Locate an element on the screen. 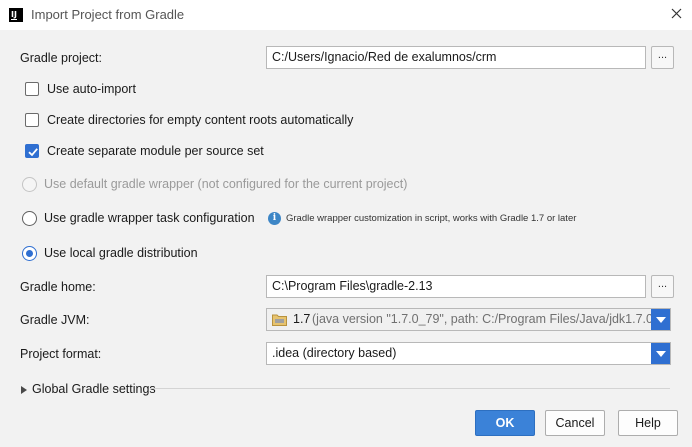  project-format-value: .idea (directory based) is located at coordinates (334, 353).